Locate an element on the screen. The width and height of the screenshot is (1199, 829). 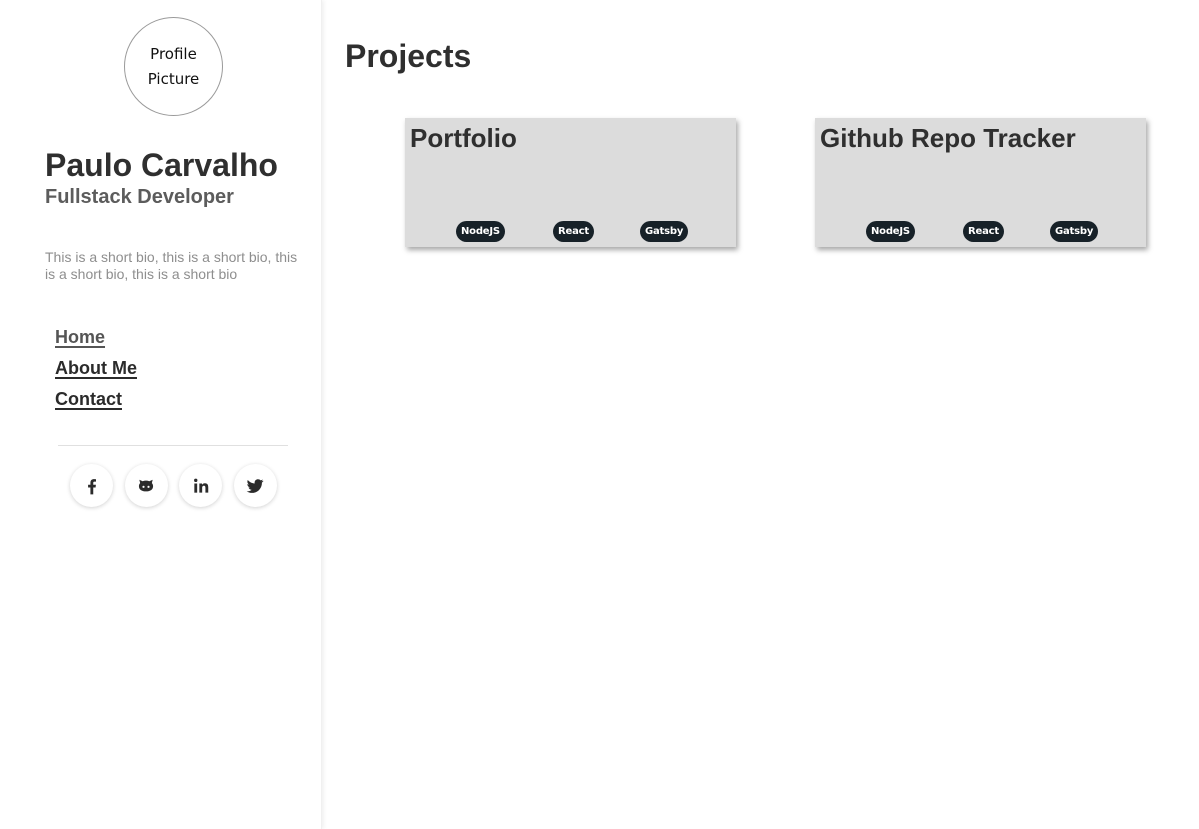
nav-item-contact: Contact is located at coordinates (96, 404).